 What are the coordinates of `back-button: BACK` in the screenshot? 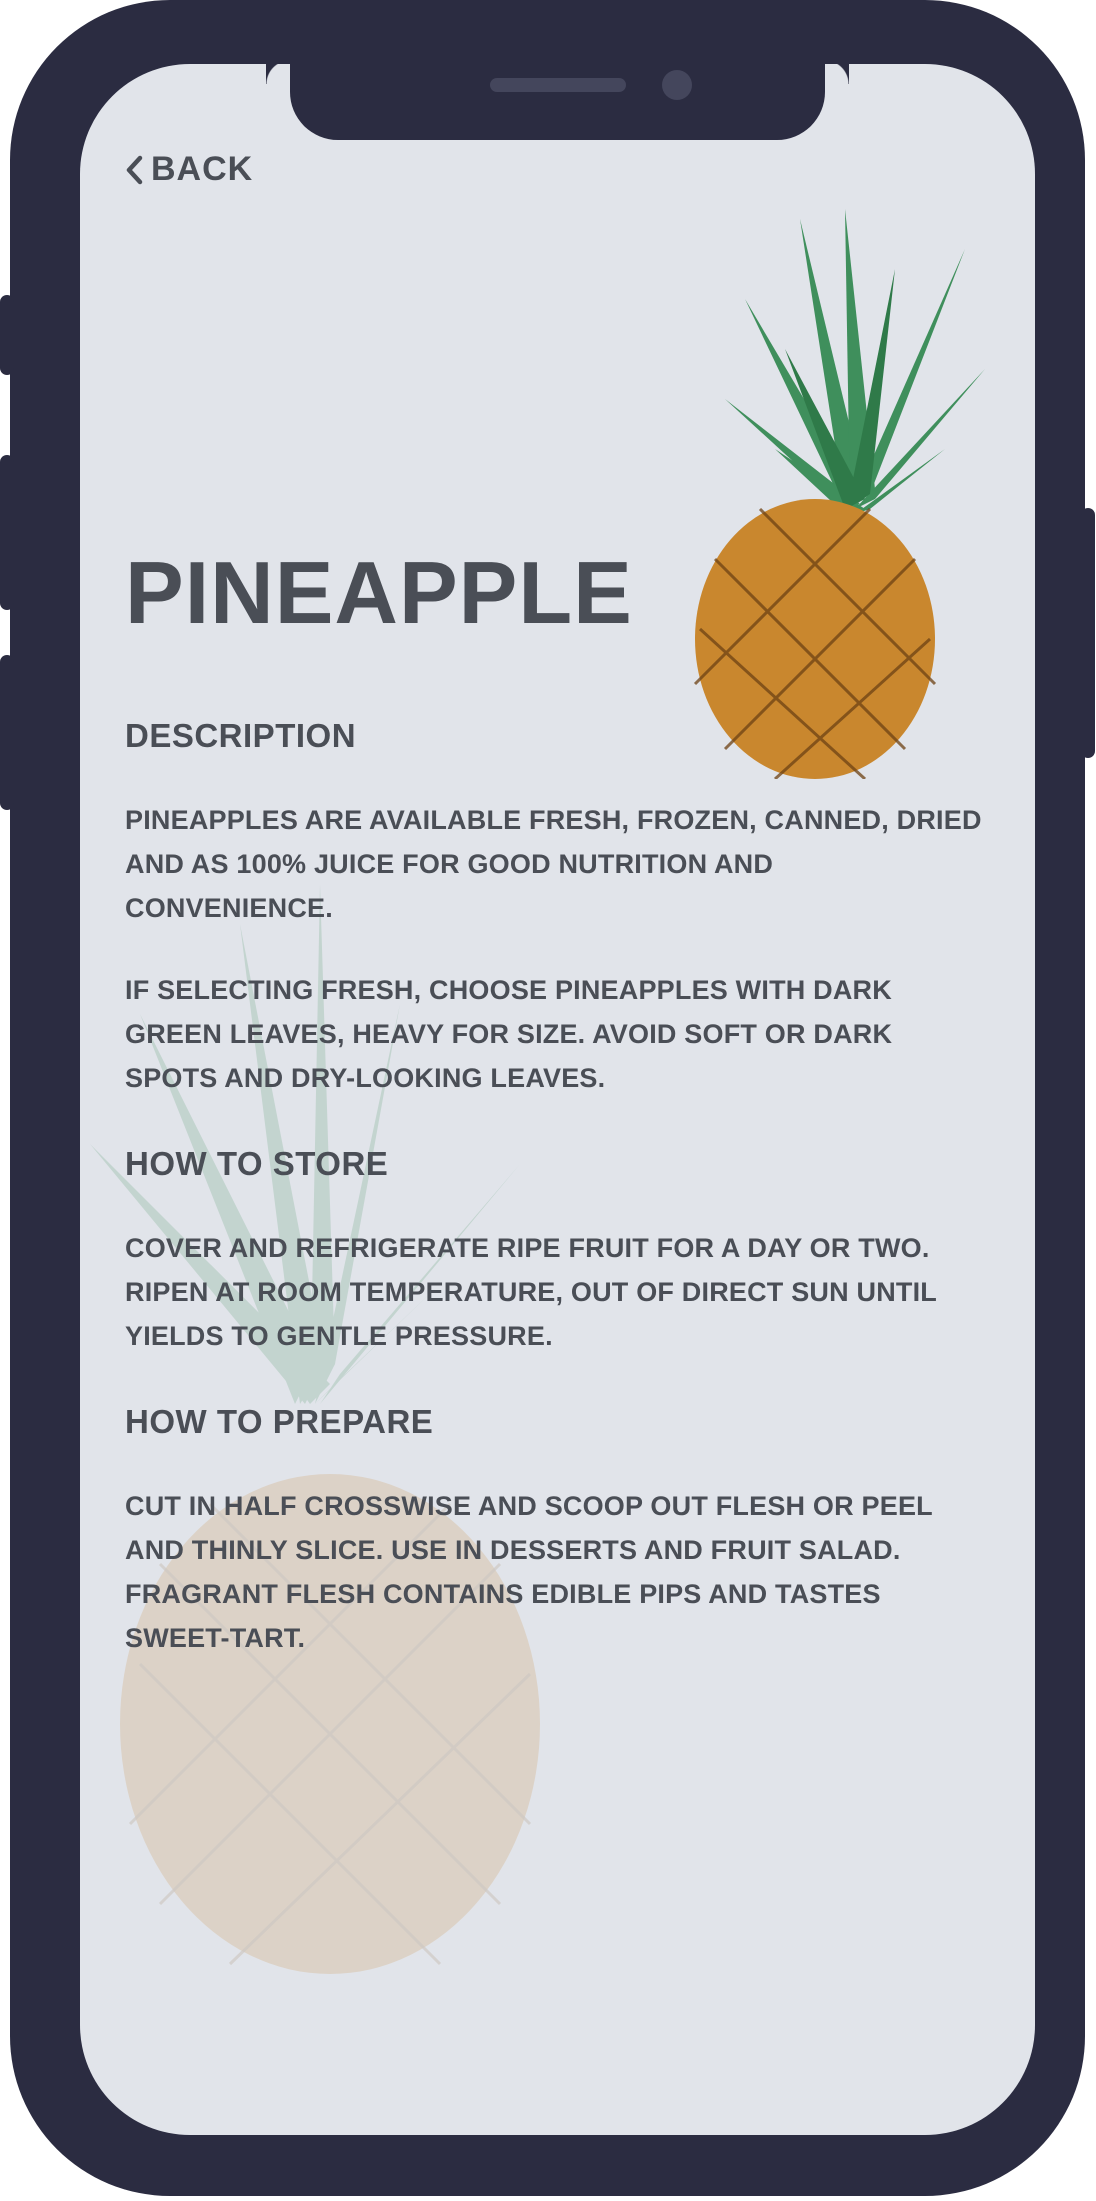 It's located at (189, 169).